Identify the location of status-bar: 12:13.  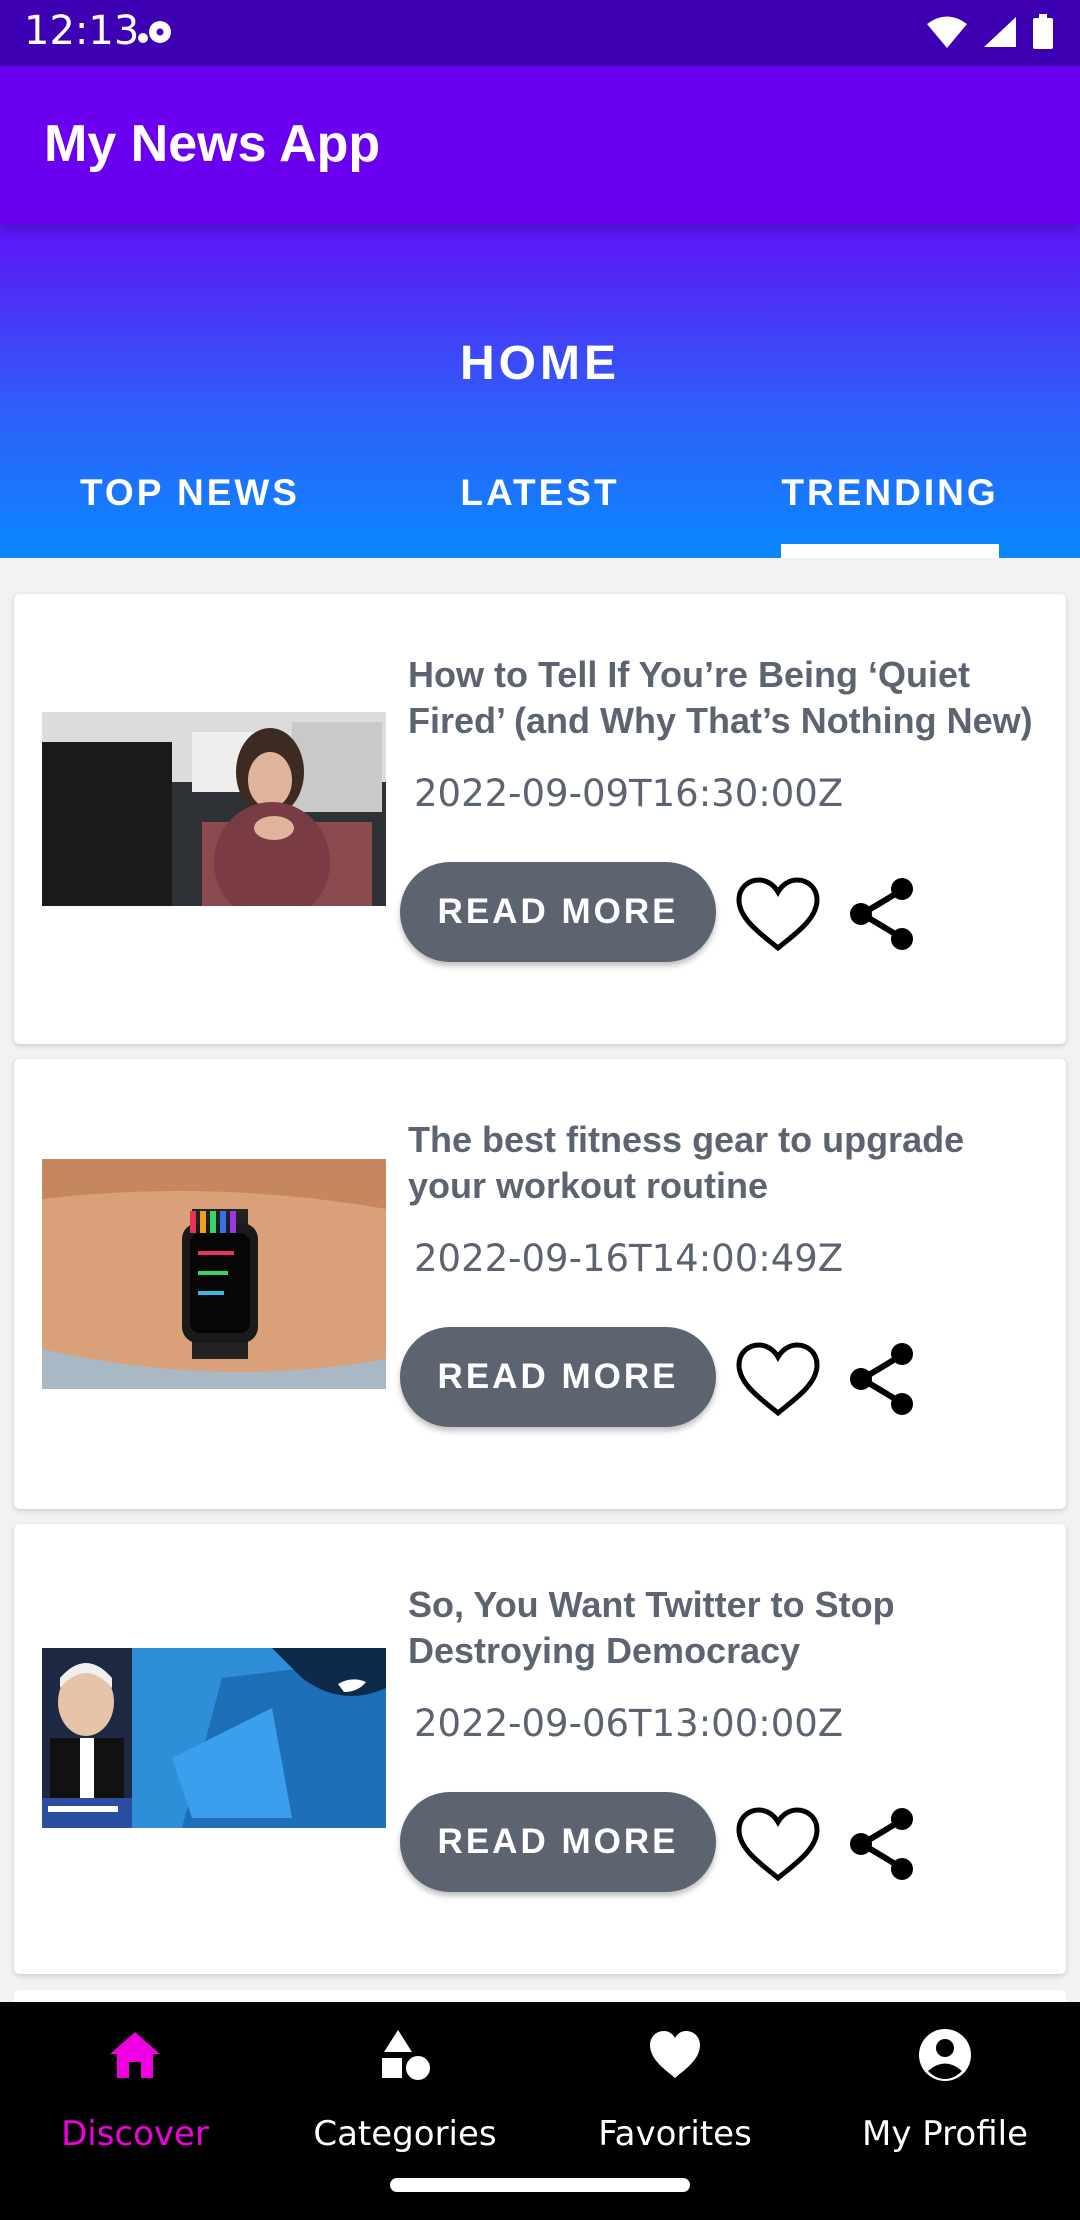
(540, 33).